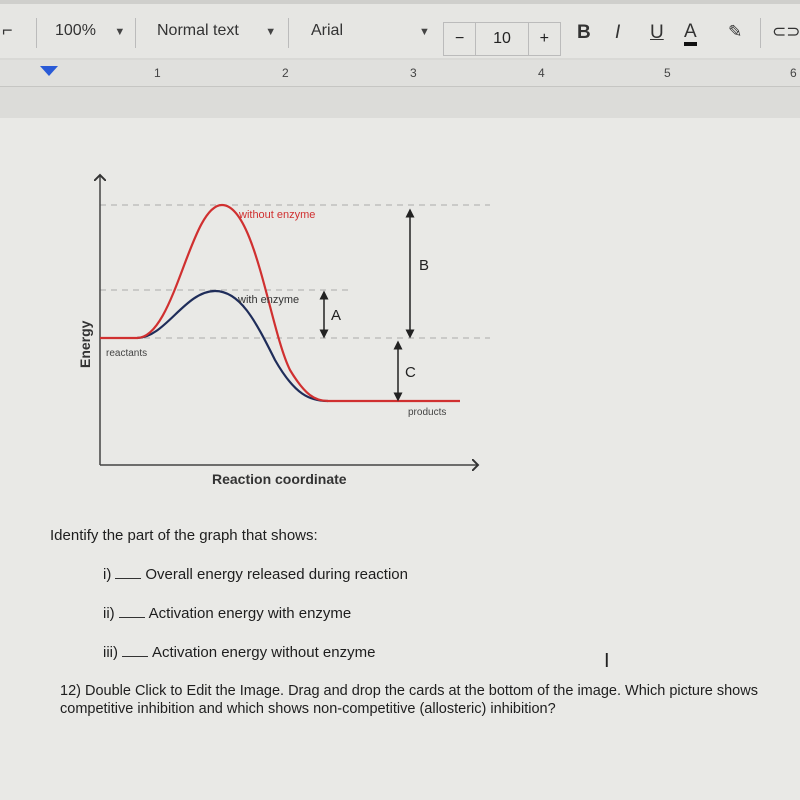 The height and width of the screenshot is (800, 800). I want to click on label-products: products, so click(427, 412).